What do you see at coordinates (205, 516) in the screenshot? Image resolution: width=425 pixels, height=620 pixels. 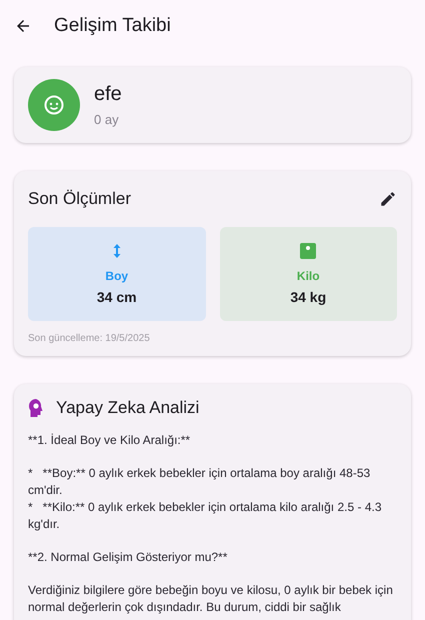 I see `analysis-text: * **Kilo:** 0 aylık erkek bebekler için ortalama kilo aralığı 2.5 - 4.3 kg'dır.` at bounding box center [205, 516].